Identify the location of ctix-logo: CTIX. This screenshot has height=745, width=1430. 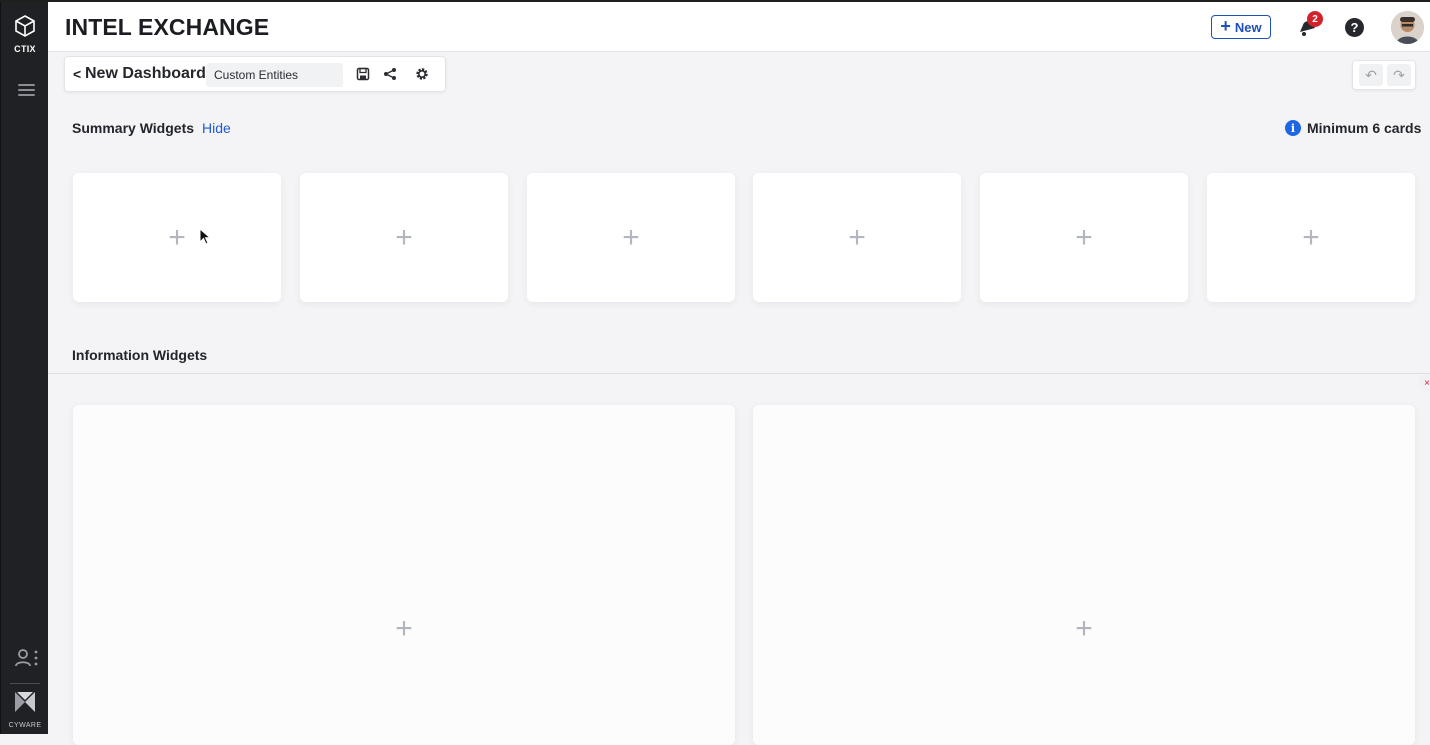
(25, 34).